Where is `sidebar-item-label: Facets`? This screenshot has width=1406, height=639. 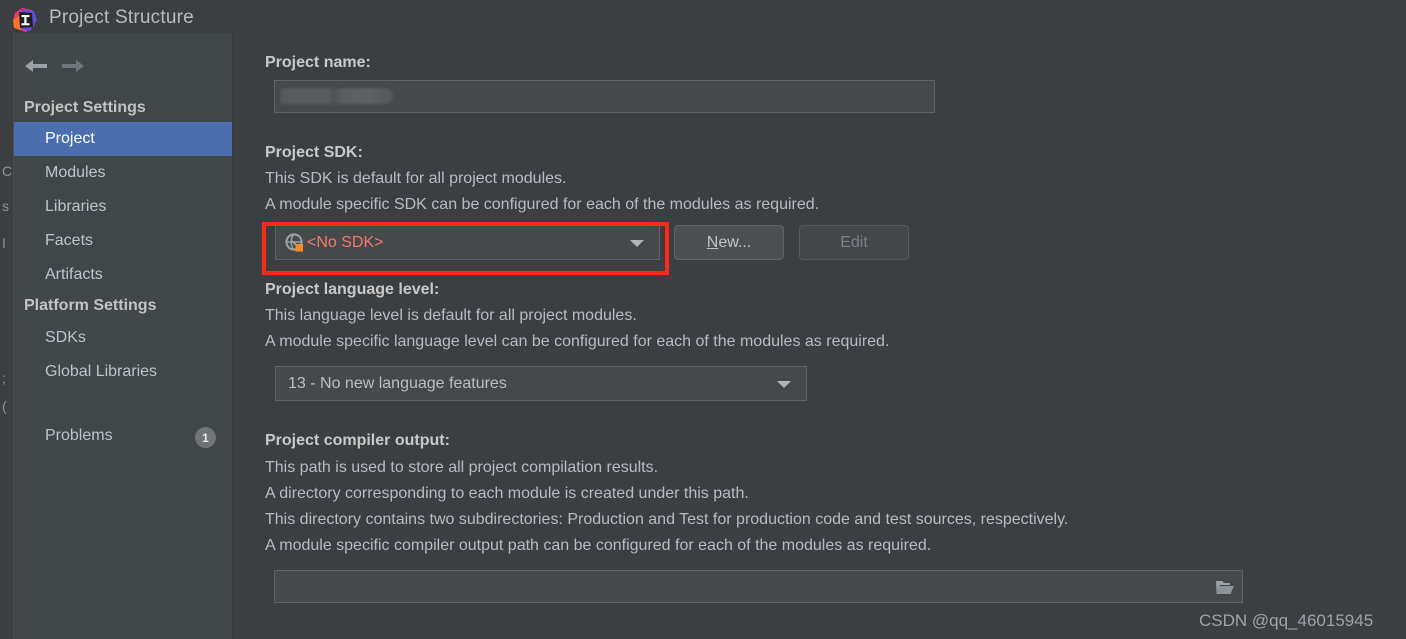 sidebar-item-label: Facets is located at coordinates (69, 240).